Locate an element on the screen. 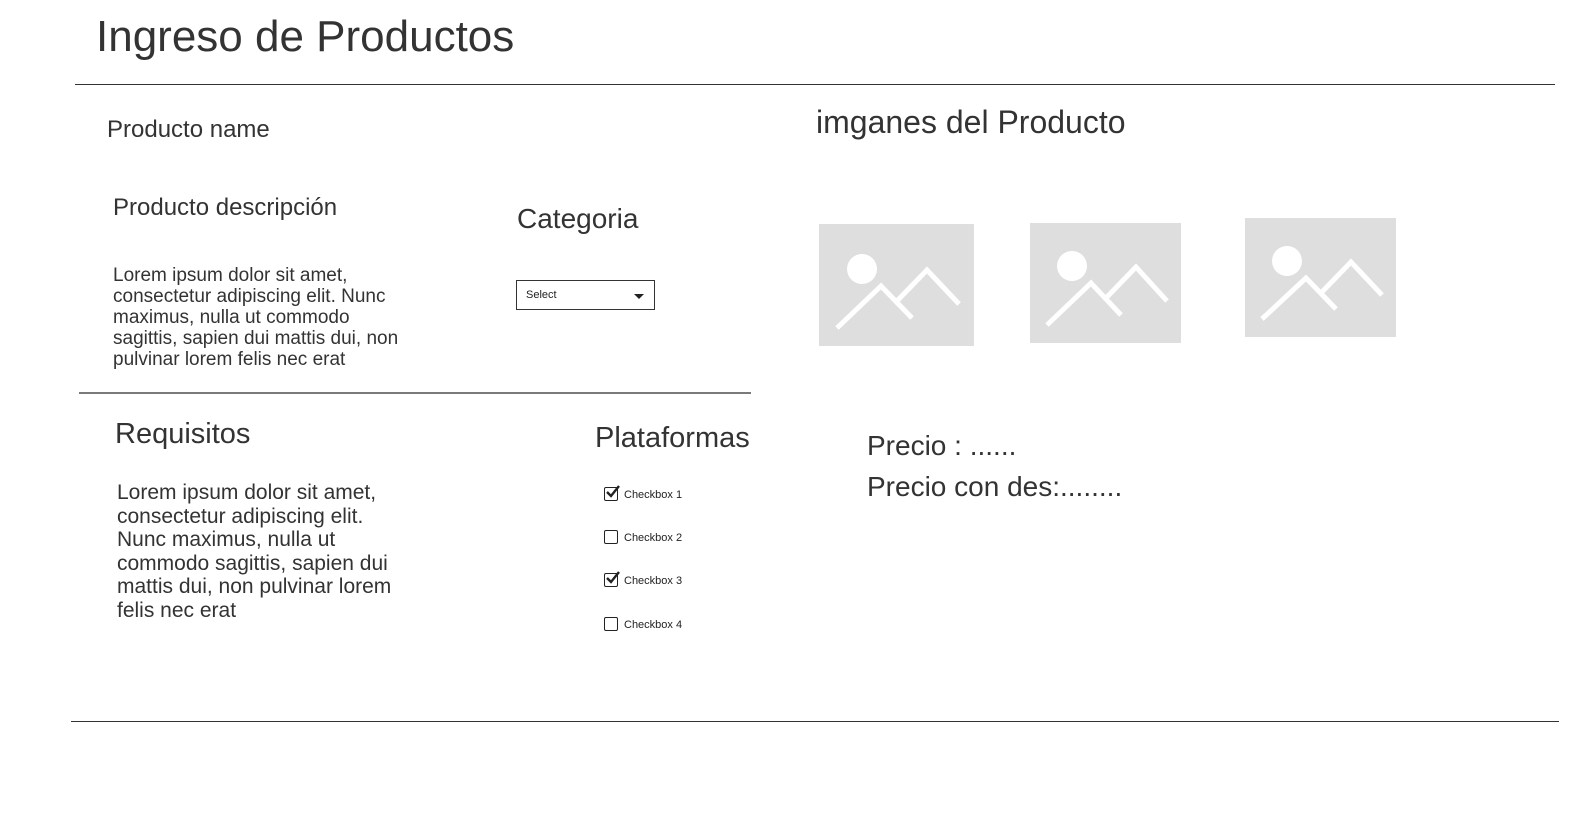 Image resolution: width=1590 pixels, height=837 pixels. category-select-value: Select is located at coordinates (541, 295).